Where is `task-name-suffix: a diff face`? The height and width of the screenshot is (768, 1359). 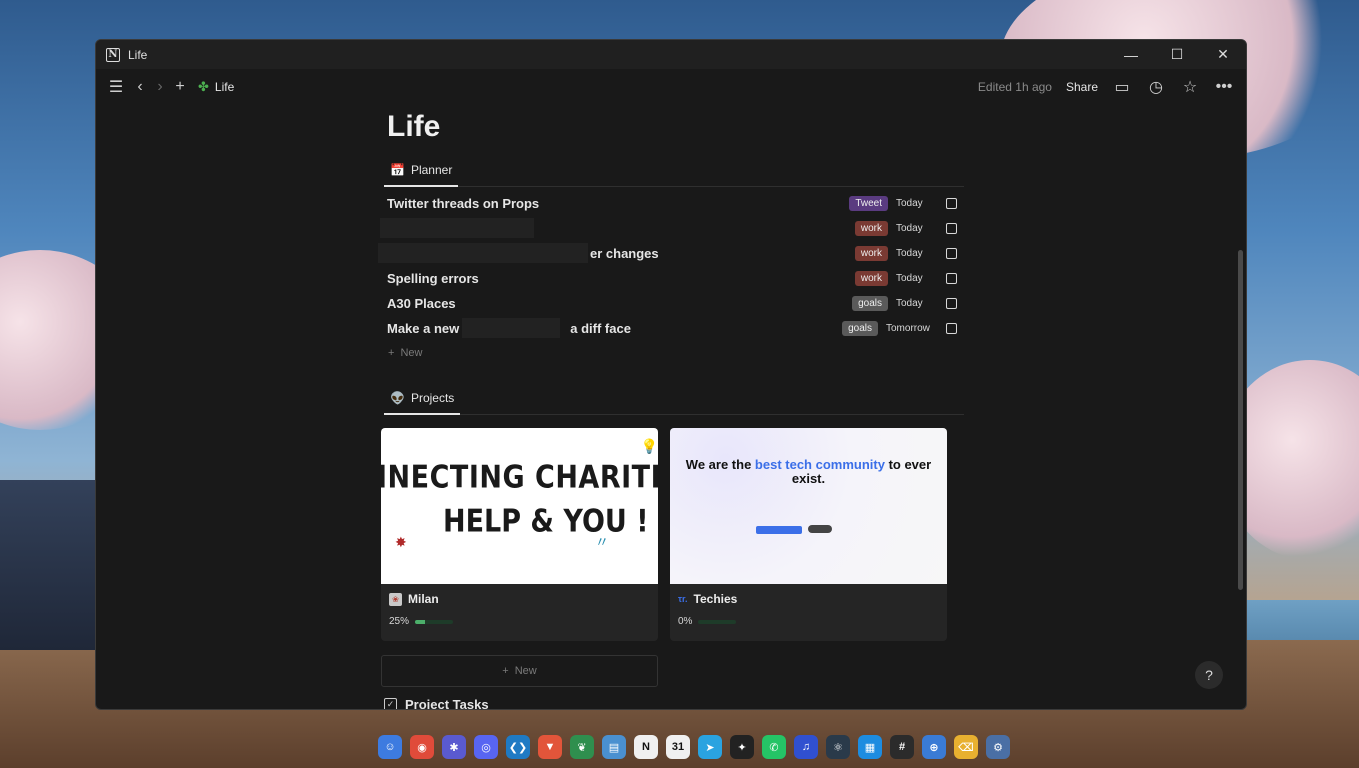 task-name-suffix: a diff face is located at coordinates (600, 328).